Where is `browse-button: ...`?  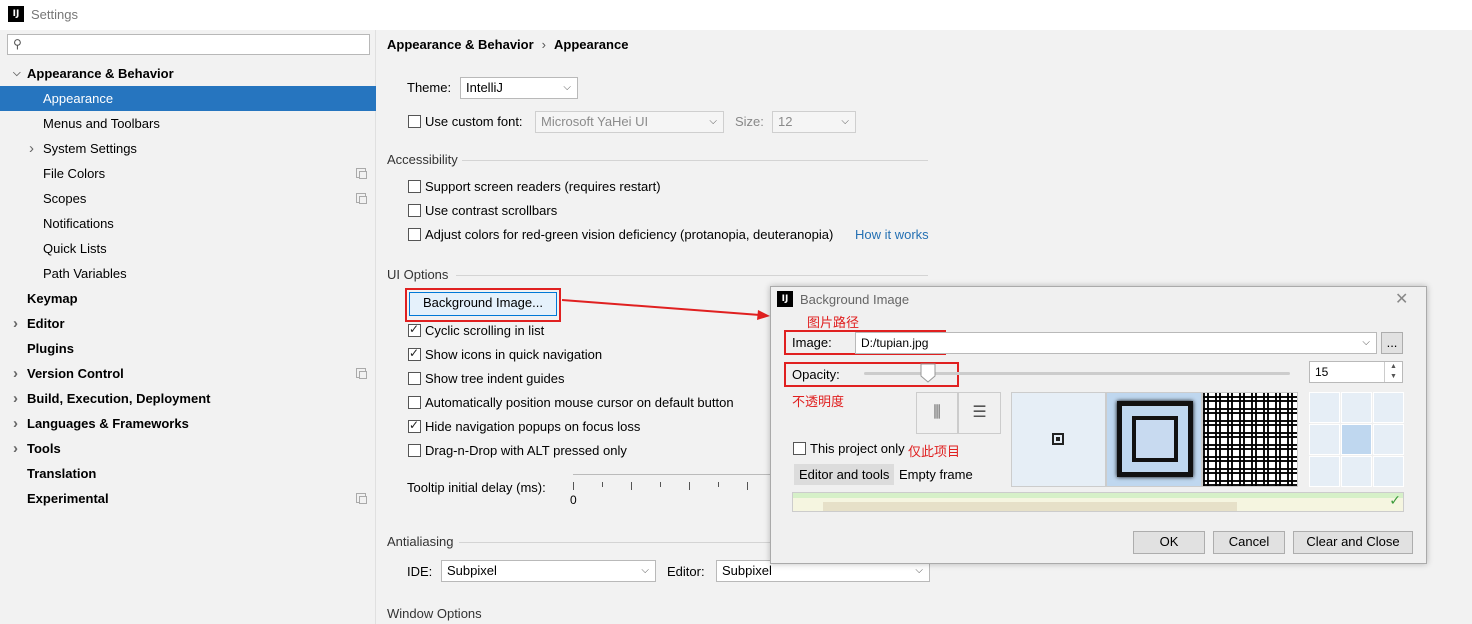 browse-button: ... is located at coordinates (1392, 343).